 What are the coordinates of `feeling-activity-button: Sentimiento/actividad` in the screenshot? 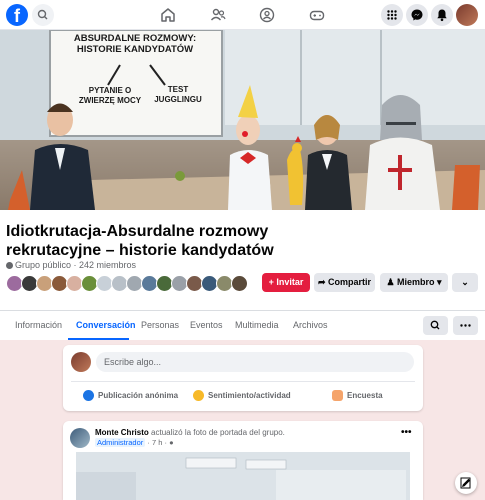 It's located at (242, 395).